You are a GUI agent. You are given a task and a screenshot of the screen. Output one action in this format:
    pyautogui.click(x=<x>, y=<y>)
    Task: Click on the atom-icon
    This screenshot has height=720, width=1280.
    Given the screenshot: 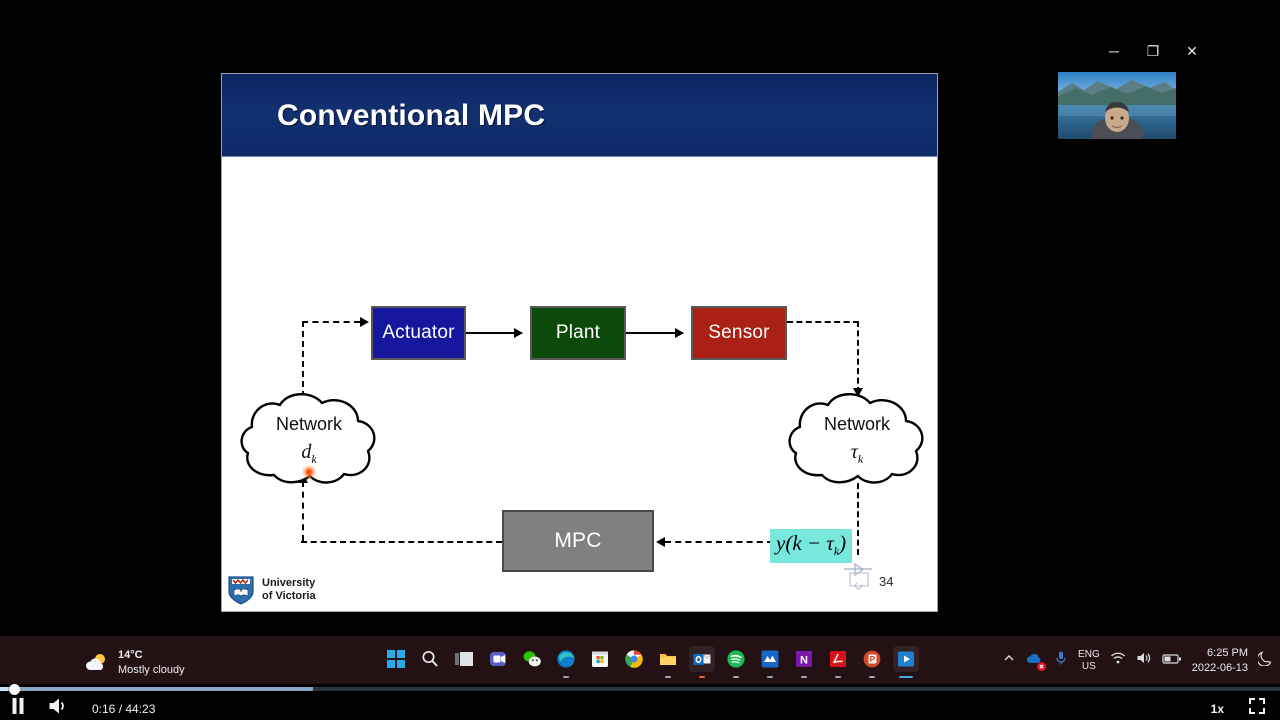 What is the action you would take?
    pyautogui.click(x=770, y=662)
    